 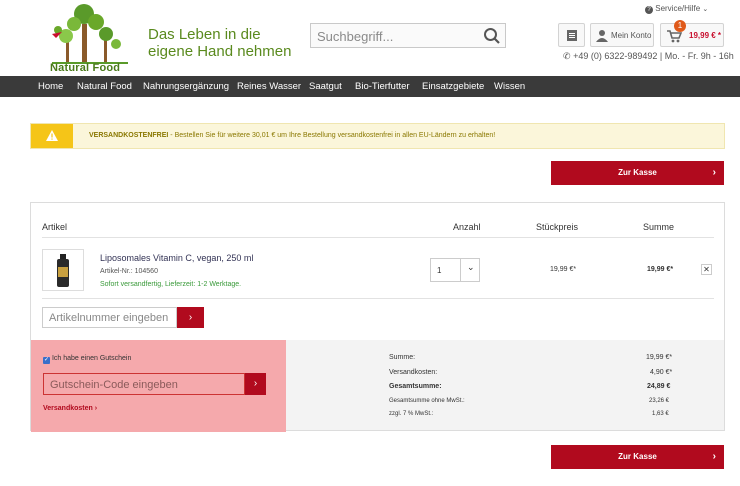 I want to click on voucher-code-input: Gutschein-Code eingeben, so click(x=144, y=384).